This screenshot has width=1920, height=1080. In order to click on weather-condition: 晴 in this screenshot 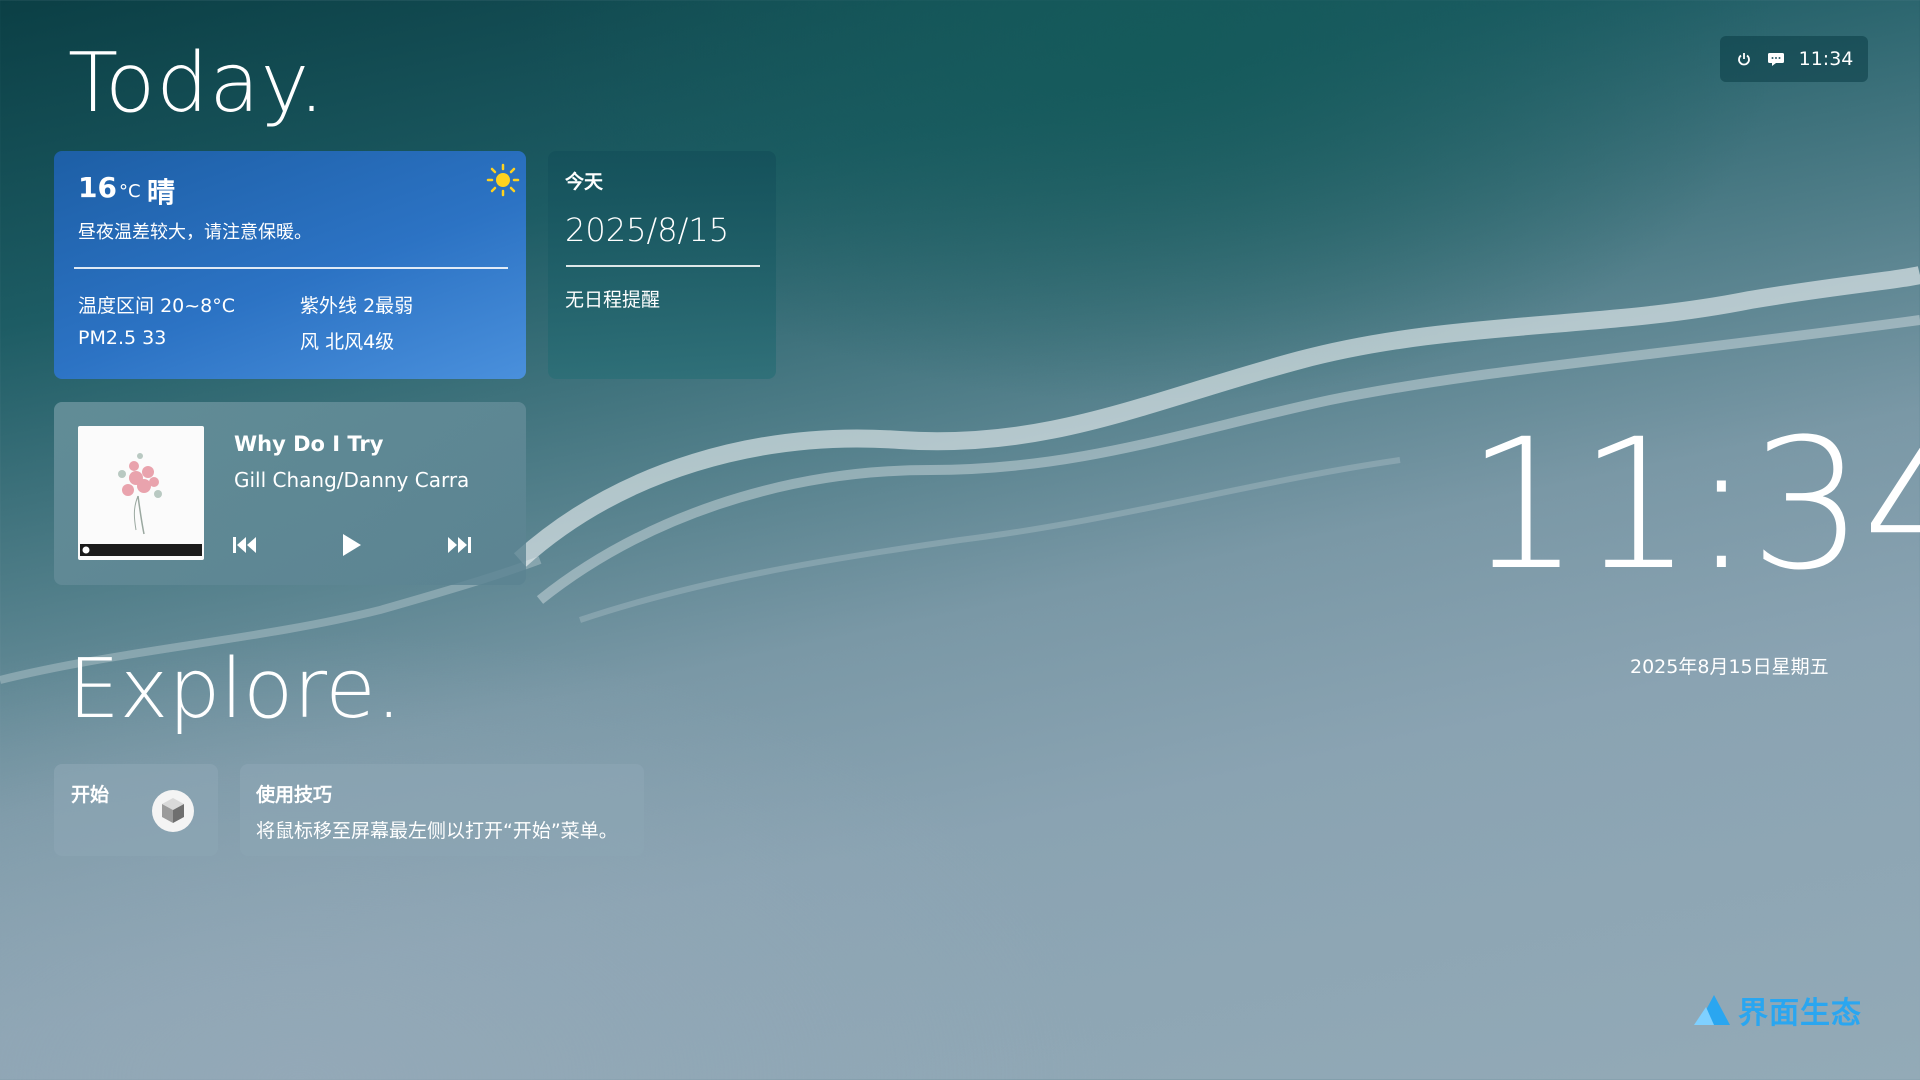, I will do `click(161, 192)`.